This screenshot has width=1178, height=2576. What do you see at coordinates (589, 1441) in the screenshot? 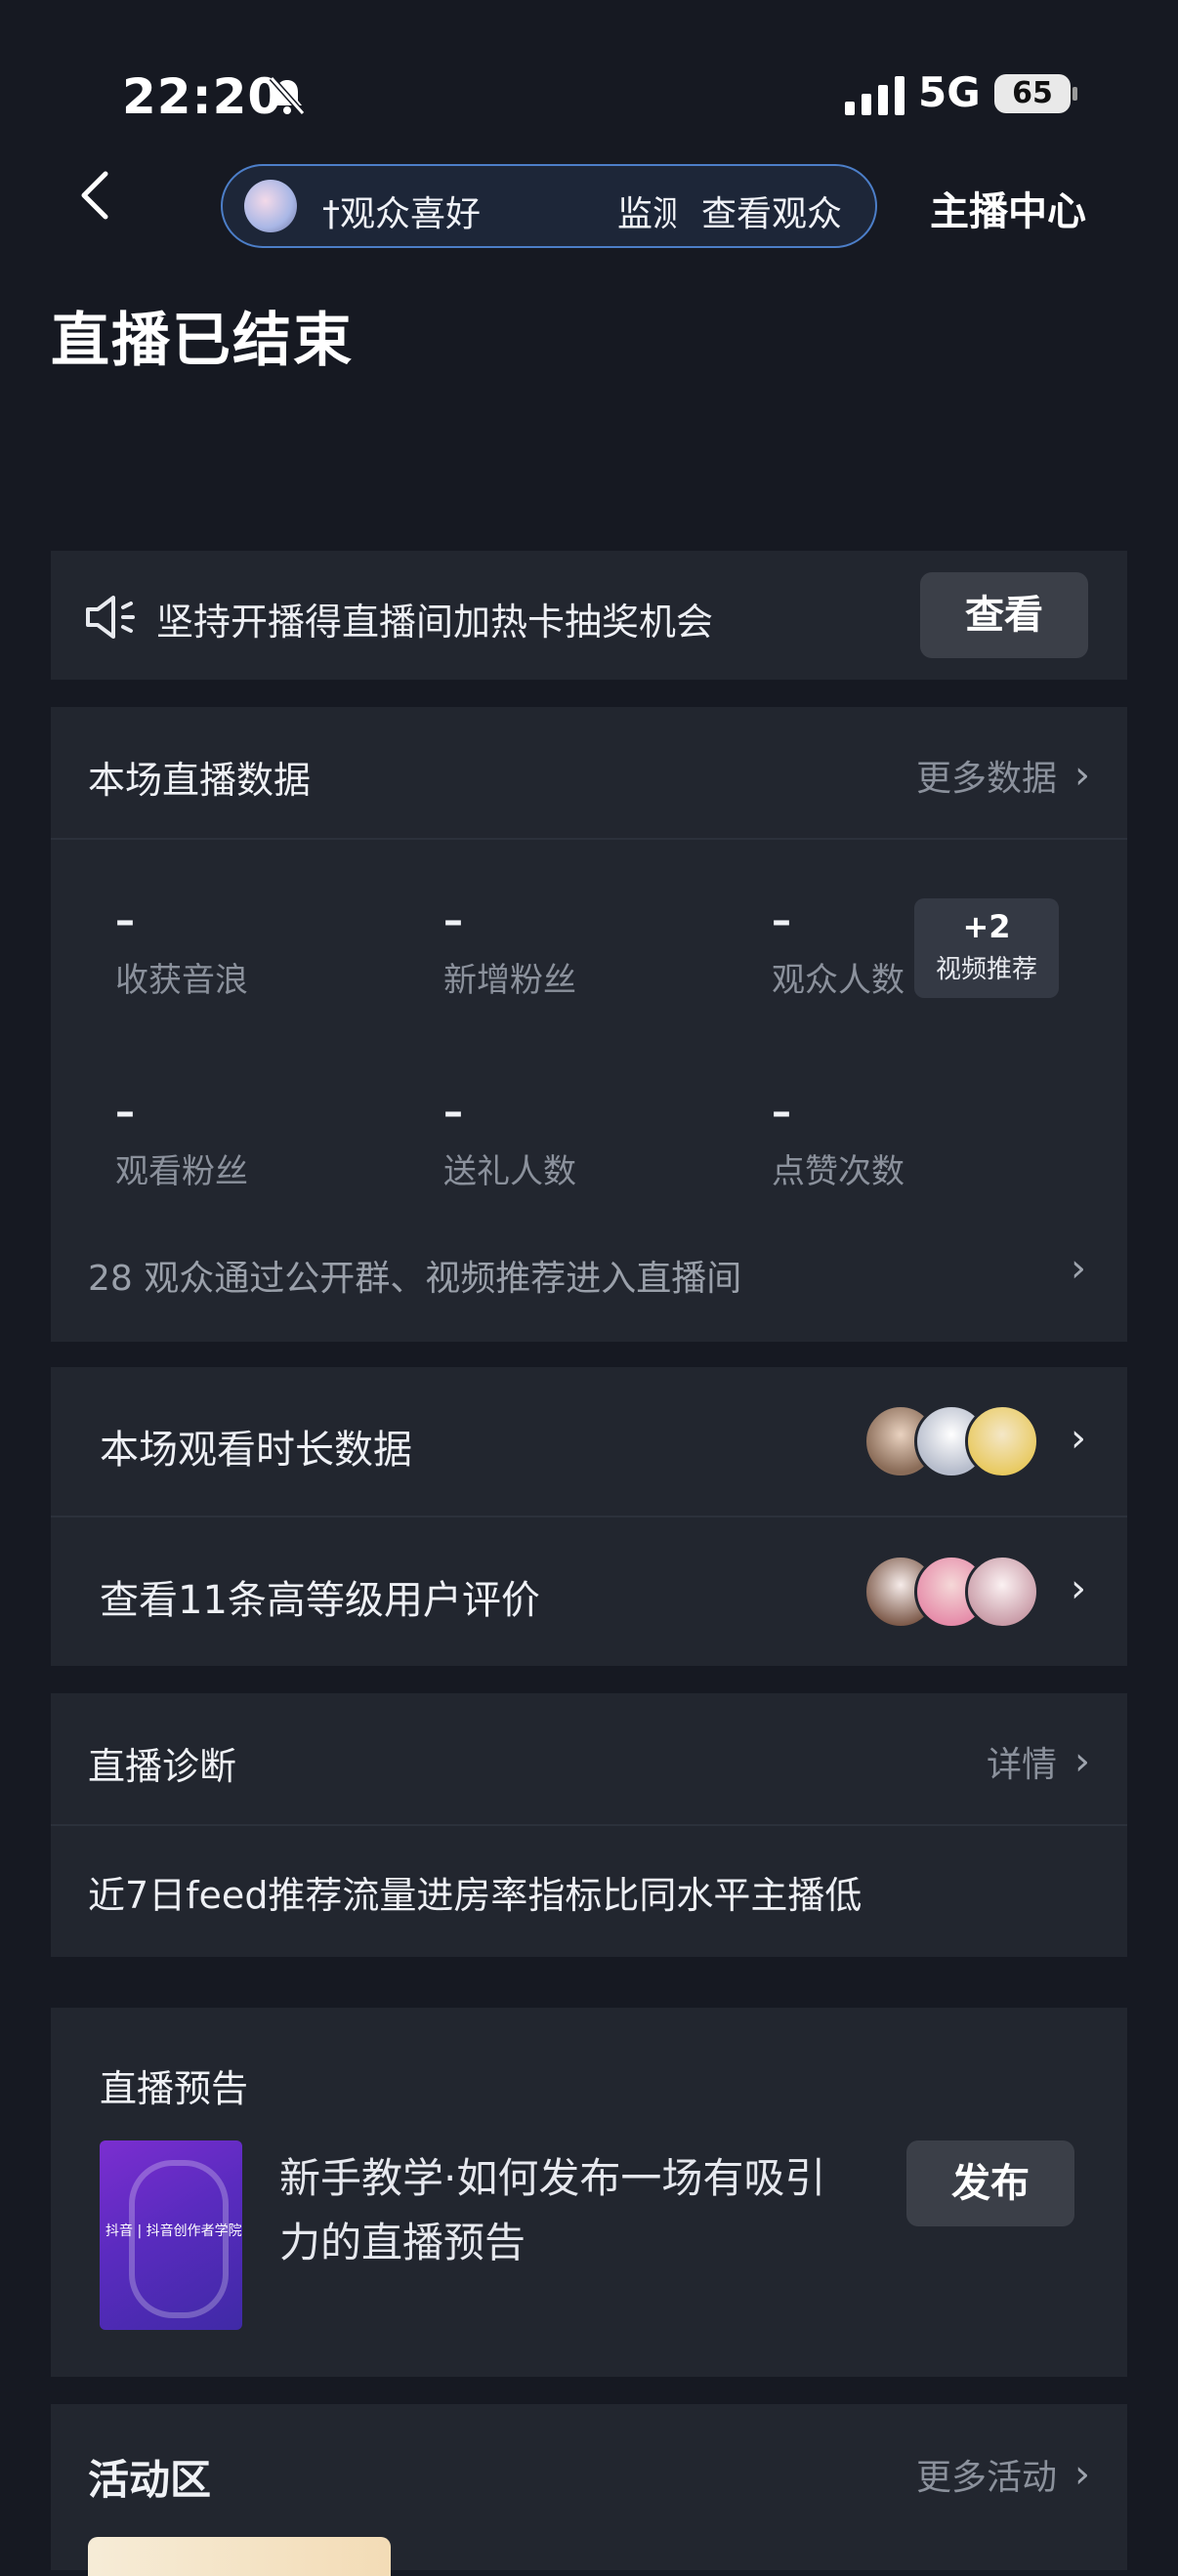
I see `watch-duration-row: 本场观看时长数据 ›` at bounding box center [589, 1441].